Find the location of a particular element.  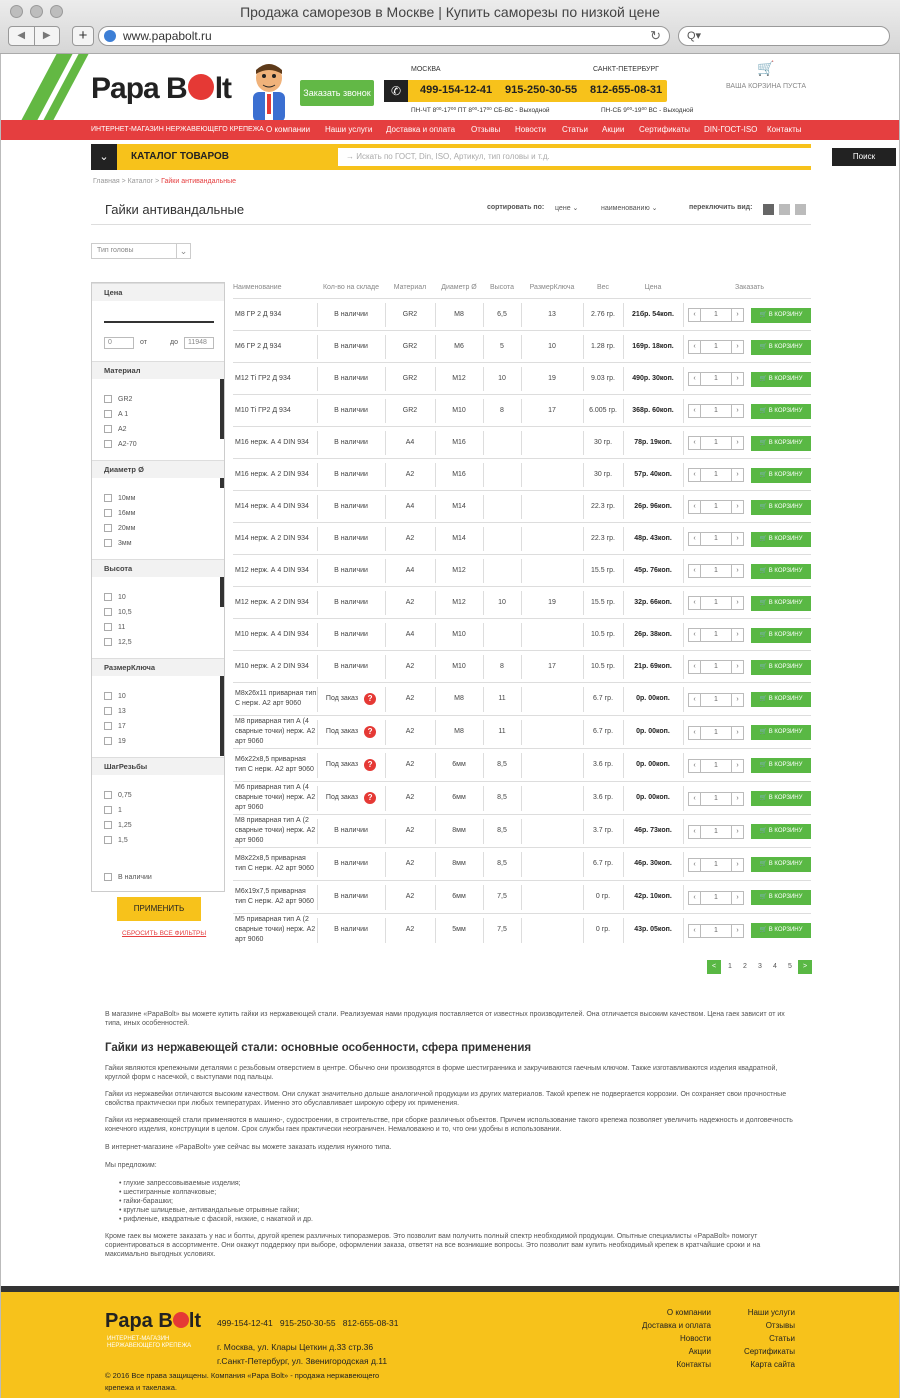

site-logo: Papa B lt is located at coordinates (161, 89).